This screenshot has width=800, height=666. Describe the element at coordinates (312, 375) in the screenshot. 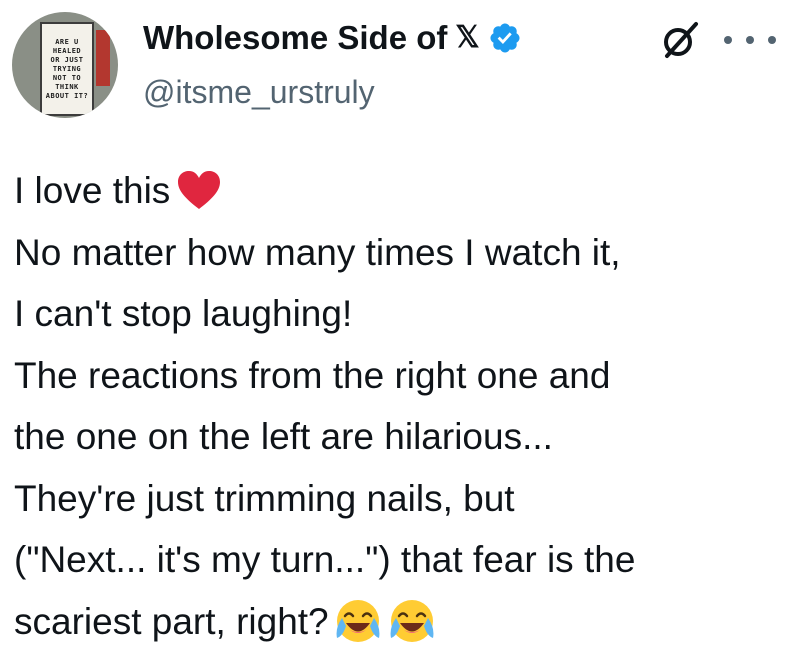

I see `tweet-line: The reactions from the right one and` at that location.